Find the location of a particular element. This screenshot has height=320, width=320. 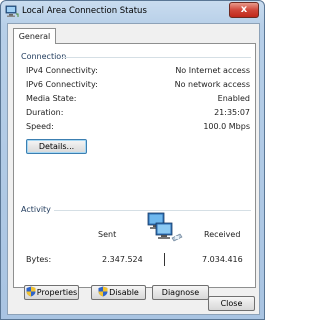

sent-label: Sent is located at coordinates (107, 234).